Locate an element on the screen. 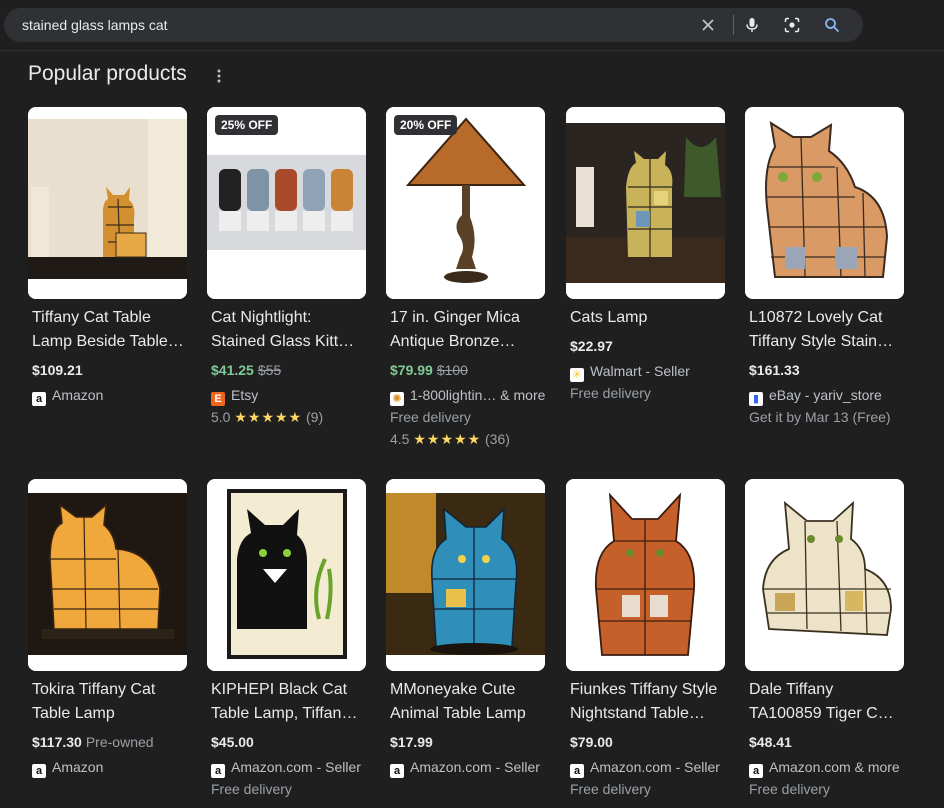  price-line: $109.21 is located at coordinates (57, 370).